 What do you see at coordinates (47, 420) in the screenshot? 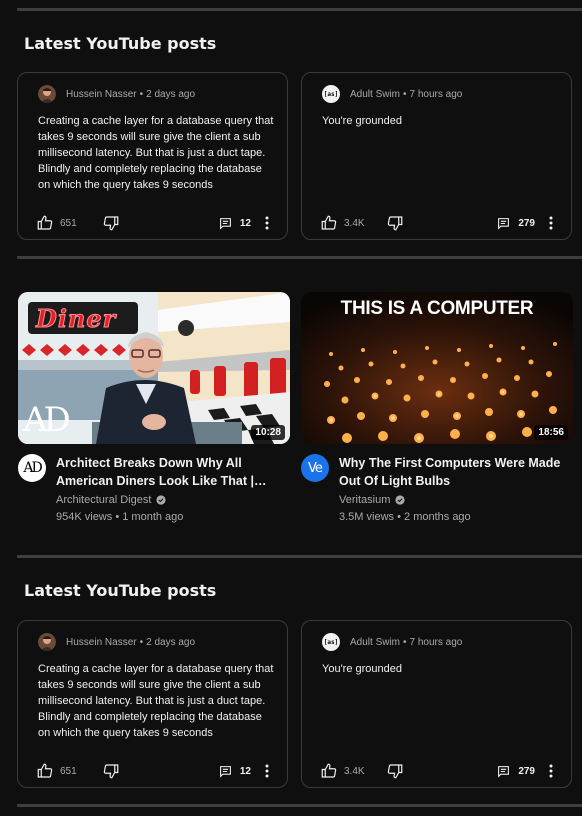
I see `thumbnail-logo: AD` at bounding box center [47, 420].